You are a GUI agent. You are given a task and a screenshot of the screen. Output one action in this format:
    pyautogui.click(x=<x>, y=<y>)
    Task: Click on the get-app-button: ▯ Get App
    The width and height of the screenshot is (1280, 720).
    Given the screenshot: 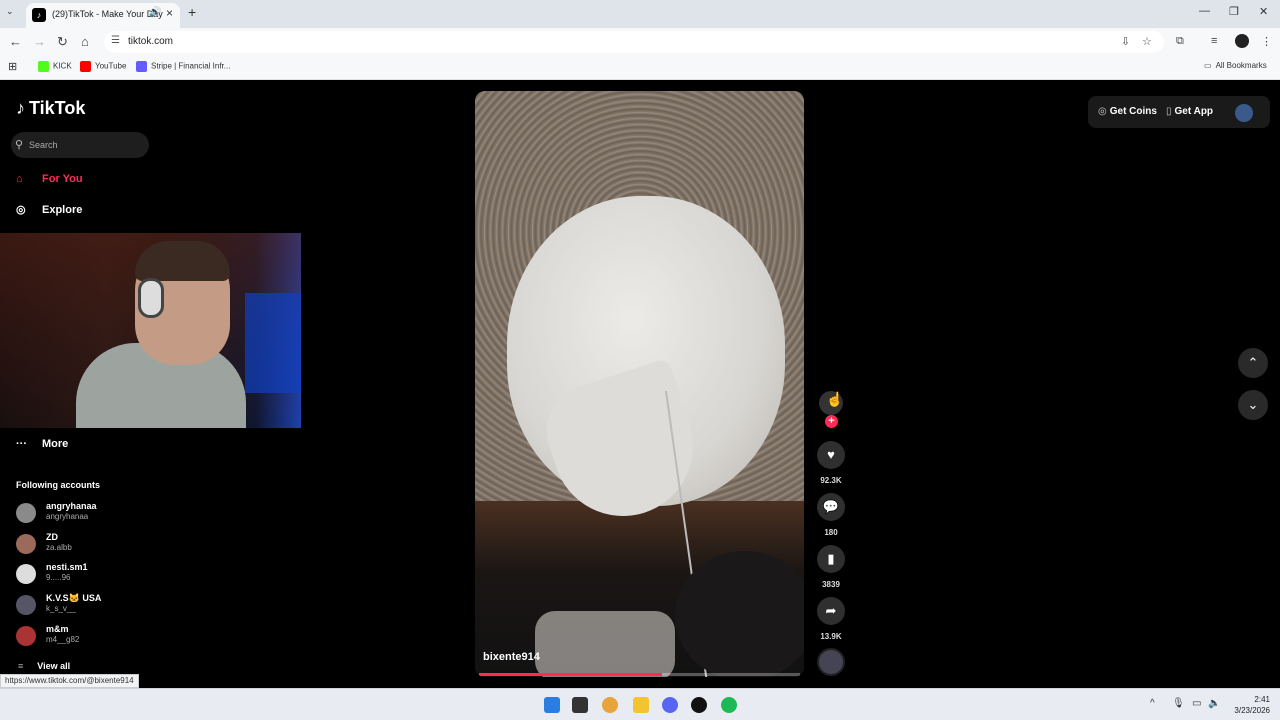 What is the action you would take?
    pyautogui.click(x=1189, y=111)
    